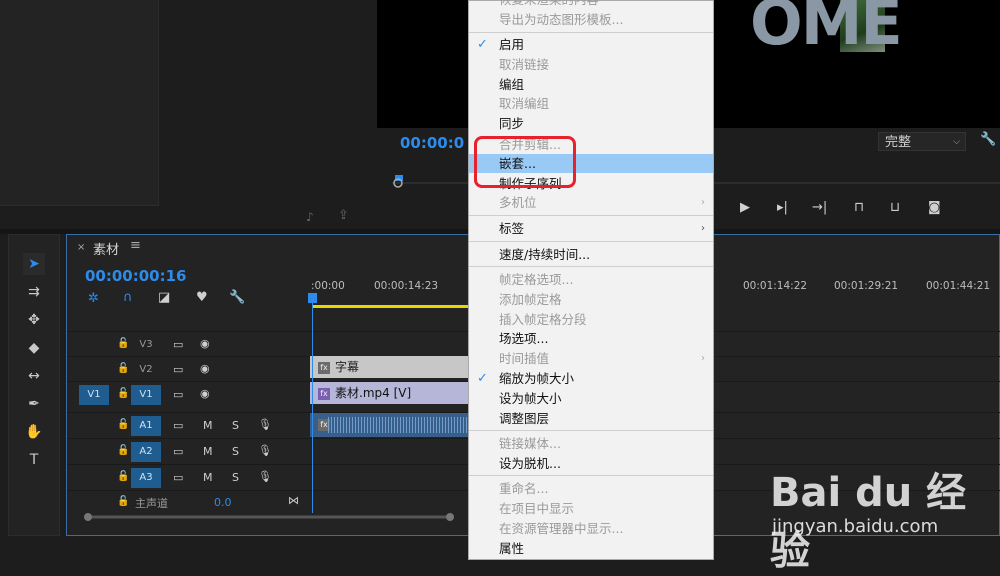 This screenshot has width=1000, height=576. Describe the element at coordinates (94, 395) in the screenshot. I see `source-patch-v1: V1` at that location.